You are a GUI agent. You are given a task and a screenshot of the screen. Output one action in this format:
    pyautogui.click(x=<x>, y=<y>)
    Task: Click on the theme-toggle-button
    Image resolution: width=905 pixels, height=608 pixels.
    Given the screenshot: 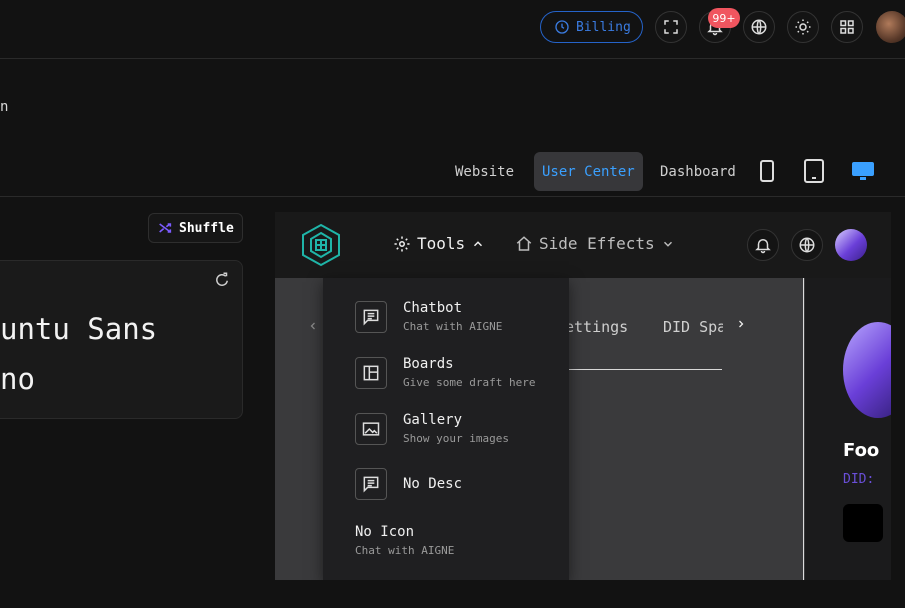 What is the action you would take?
    pyautogui.click(x=803, y=27)
    